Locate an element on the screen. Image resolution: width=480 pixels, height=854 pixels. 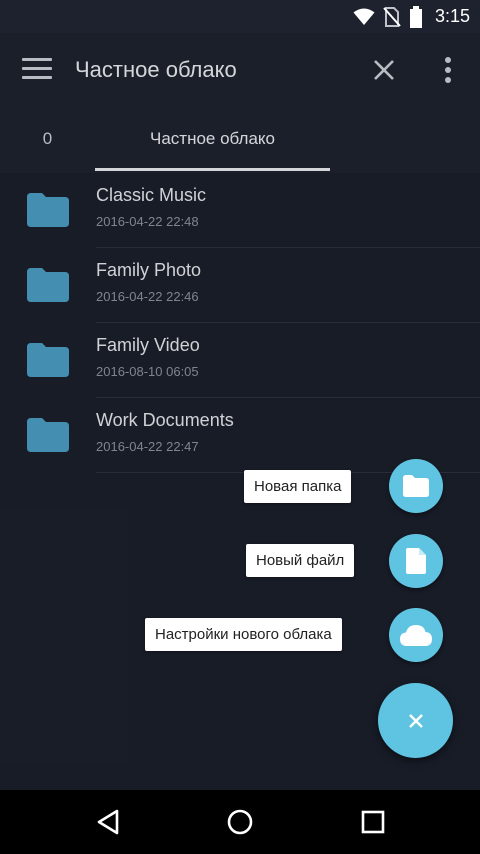
new-file-button is located at coordinates (416, 561).